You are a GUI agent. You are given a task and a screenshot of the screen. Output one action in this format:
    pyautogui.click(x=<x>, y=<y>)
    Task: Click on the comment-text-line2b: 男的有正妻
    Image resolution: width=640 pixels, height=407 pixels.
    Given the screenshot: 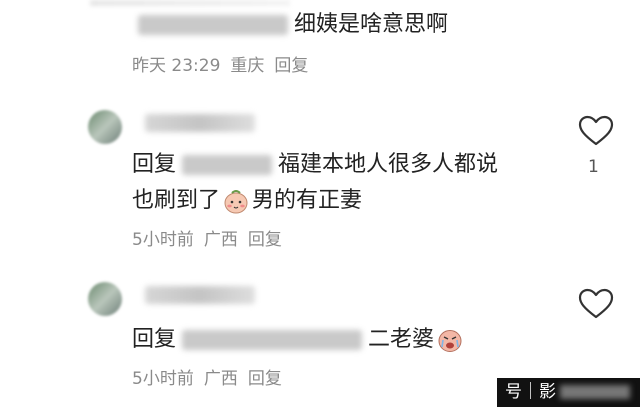 What is the action you would take?
    pyautogui.click(x=307, y=200)
    